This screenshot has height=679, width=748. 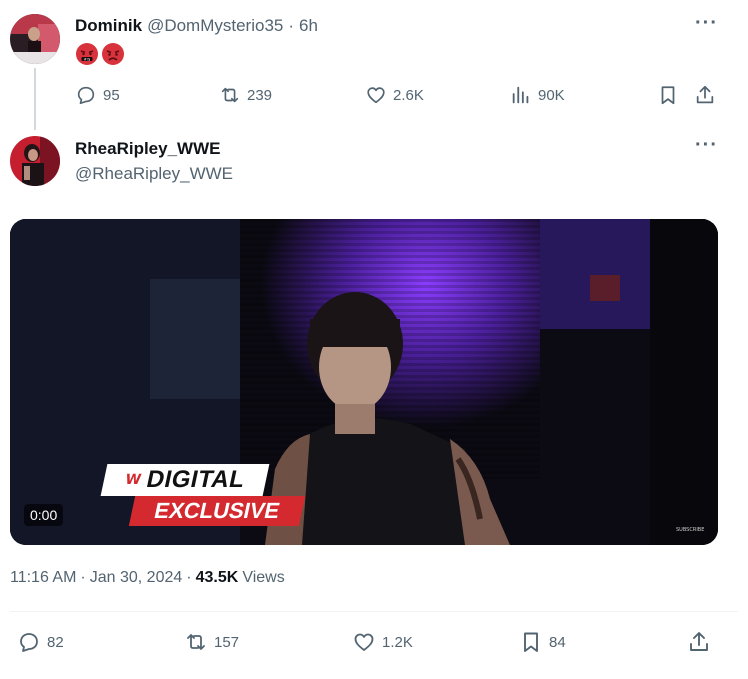 I want to click on views-label: Views, so click(x=263, y=577).